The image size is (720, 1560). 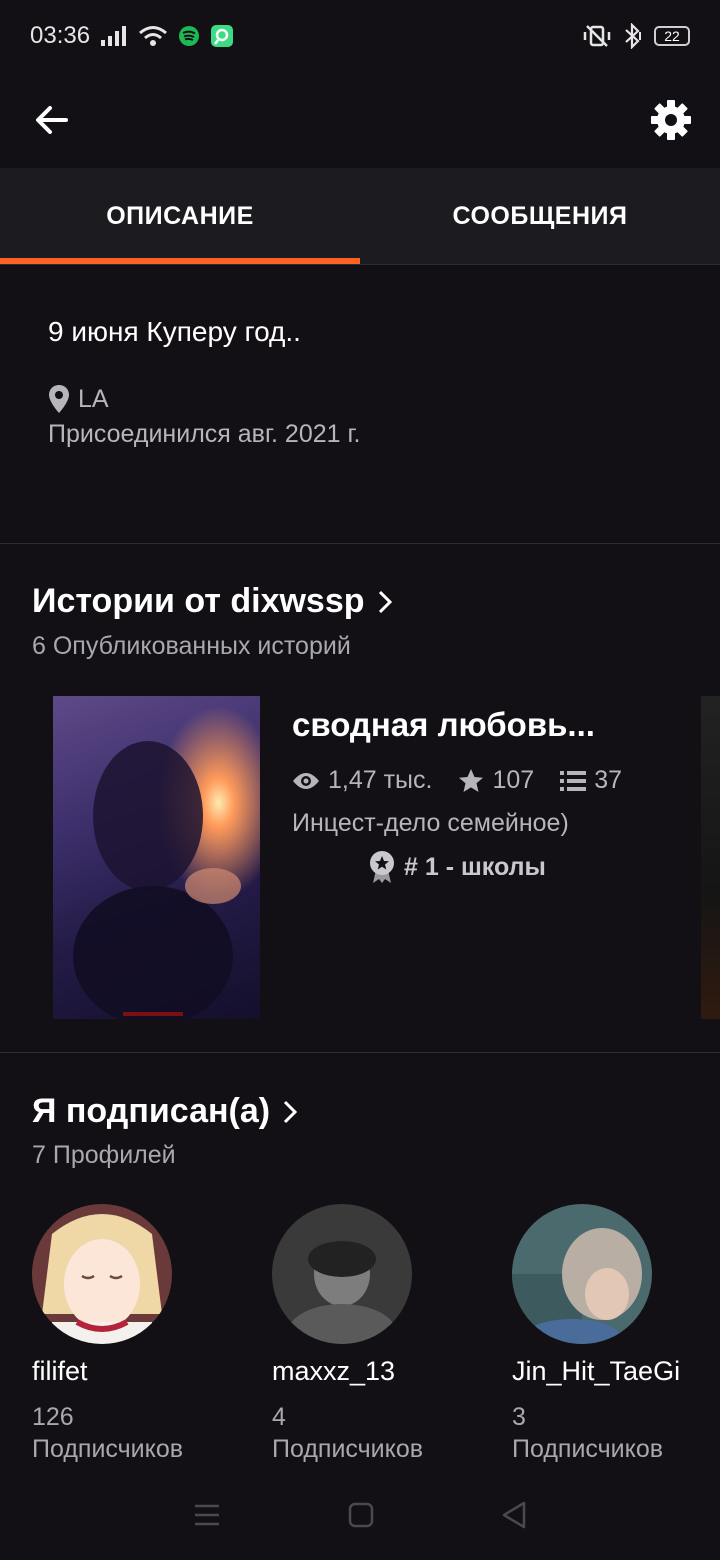 I want to click on system-nav-bar, so click(x=360, y=1515).